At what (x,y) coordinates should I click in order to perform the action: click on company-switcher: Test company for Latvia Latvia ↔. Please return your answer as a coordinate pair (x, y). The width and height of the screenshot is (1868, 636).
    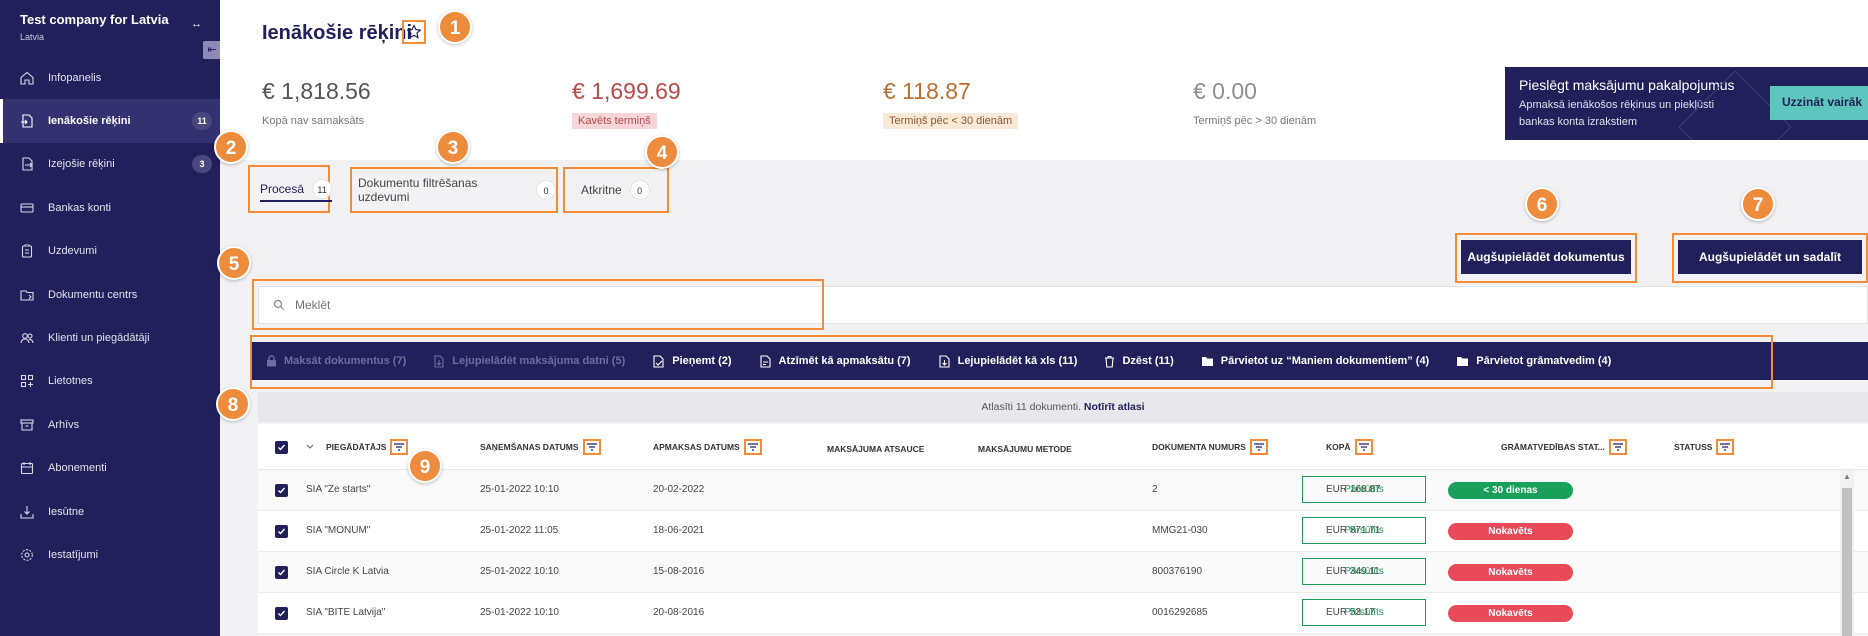
    Looking at the image, I should click on (110, 26).